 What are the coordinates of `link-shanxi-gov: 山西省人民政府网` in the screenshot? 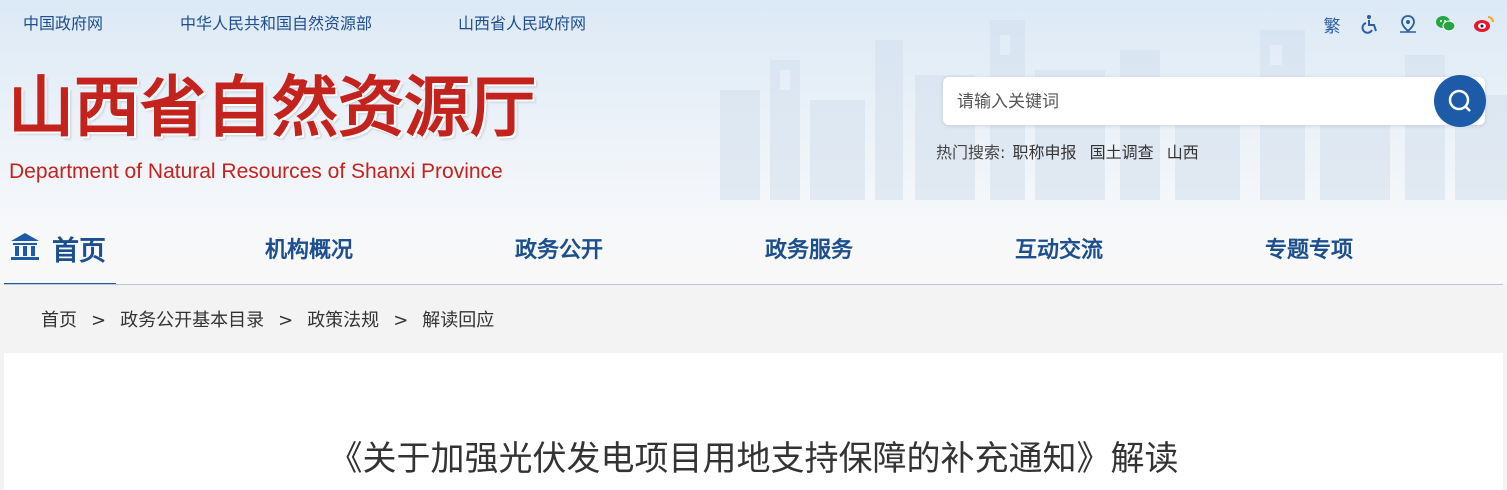 It's located at (522, 22).